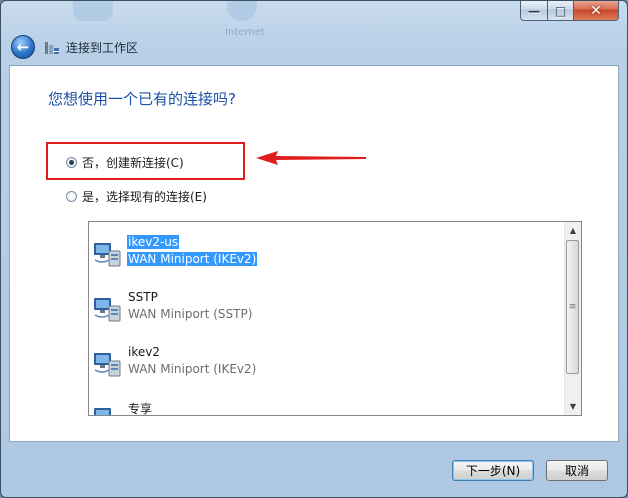 This screenshot has height=498, width=628. I want to click on maximize-icon: □, so click(560, 10).